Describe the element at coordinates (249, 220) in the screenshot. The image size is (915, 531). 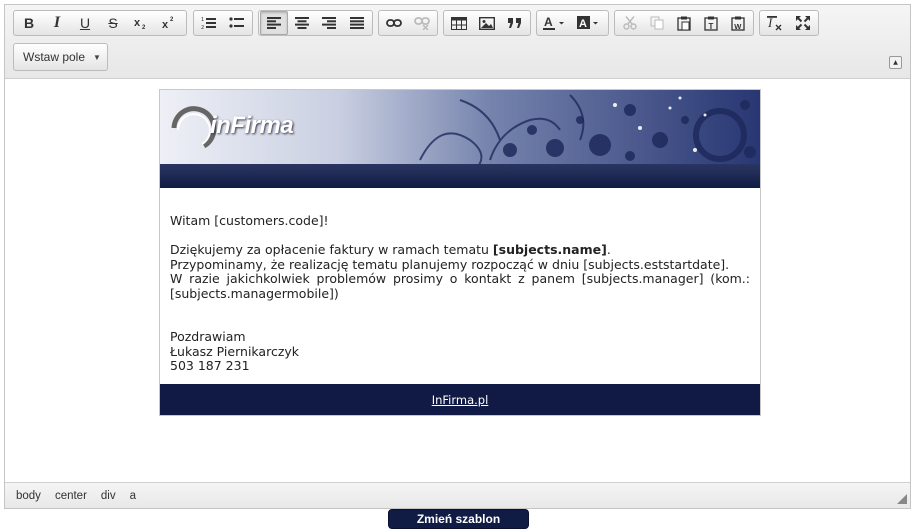
I see `greeting-text: Witam [customers.code]!` at that location.